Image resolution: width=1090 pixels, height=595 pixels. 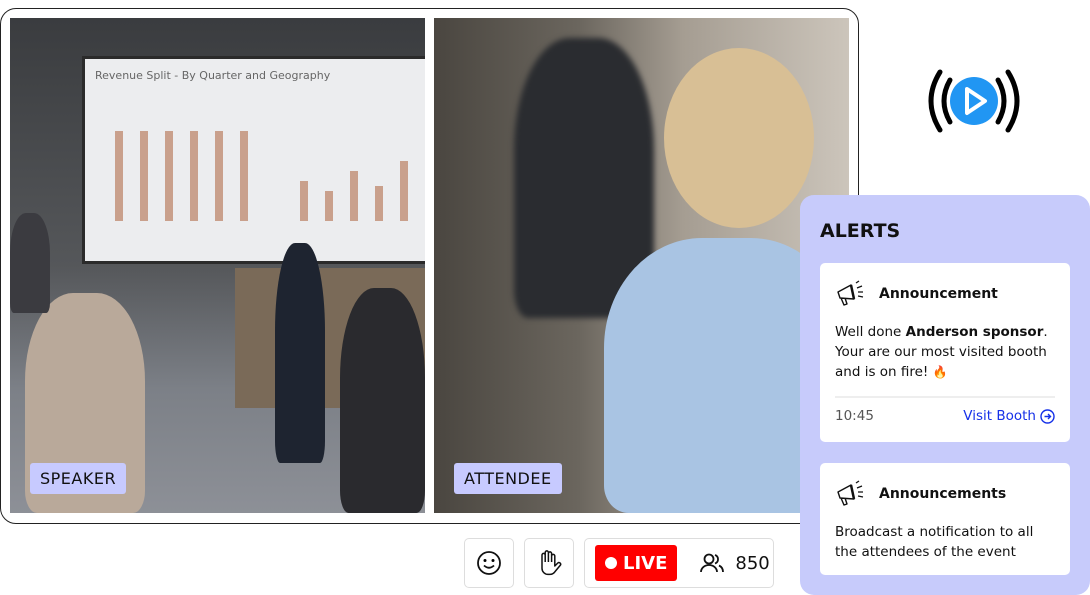 I want to click on live-status-group: LIVE 850, so click(x=679, y=563).